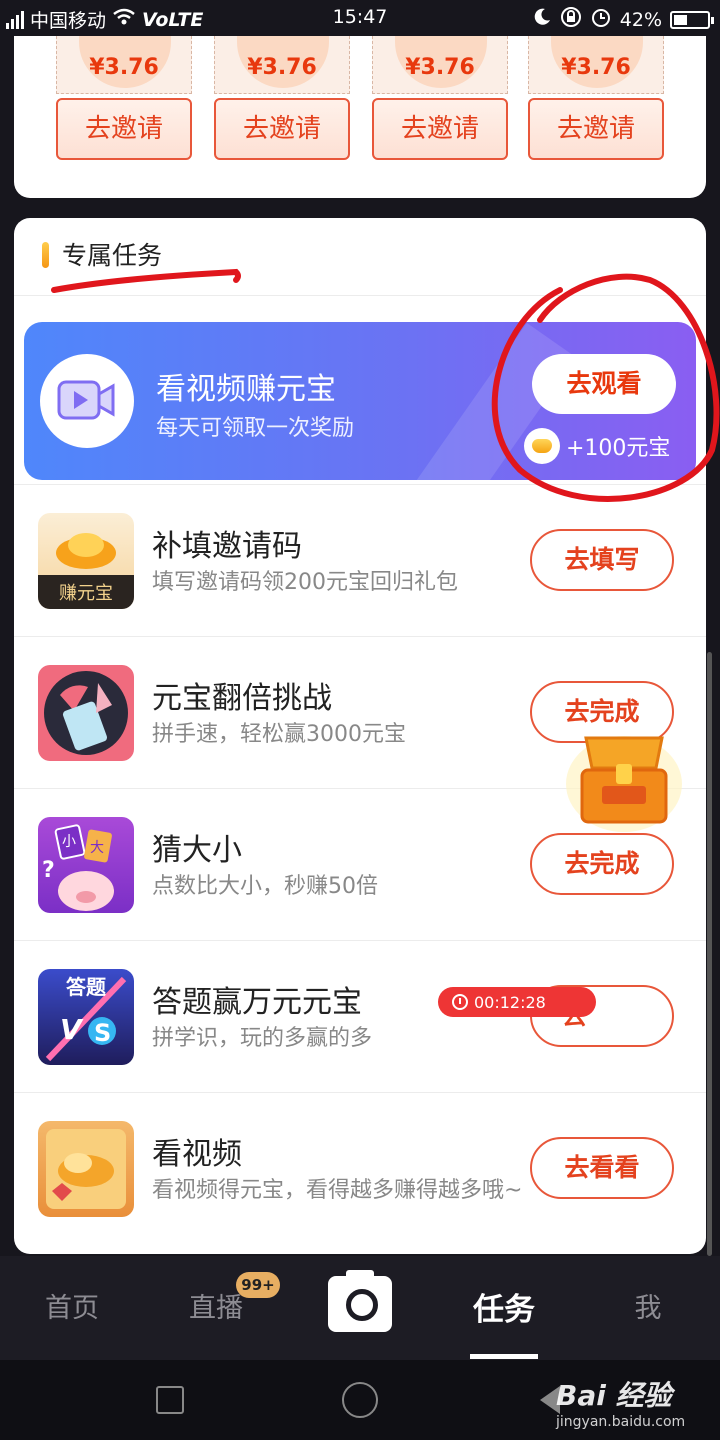  I want to click on gold-video-icon, so click(86, 1169).